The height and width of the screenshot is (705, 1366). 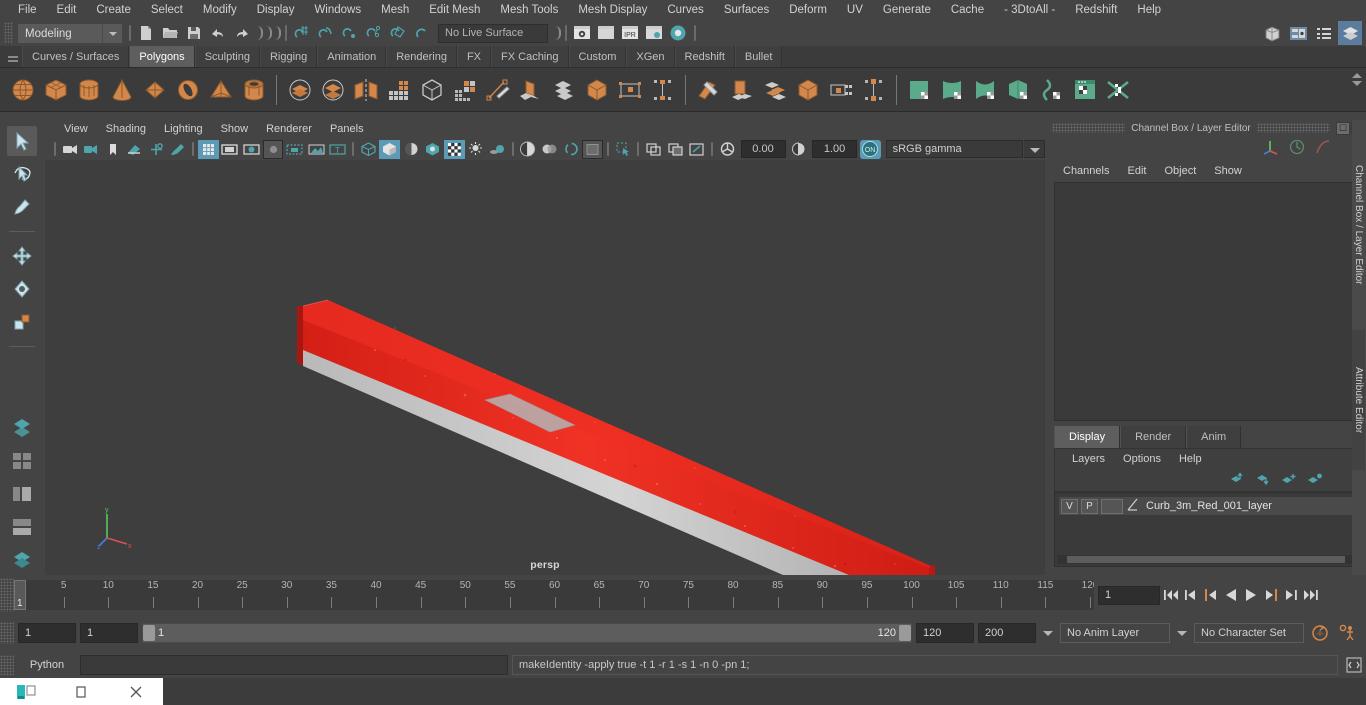 What do you see at coordinates (113, 149) in the screenshot?
I see `bookmark-icon` at bounding box center [113, 149].